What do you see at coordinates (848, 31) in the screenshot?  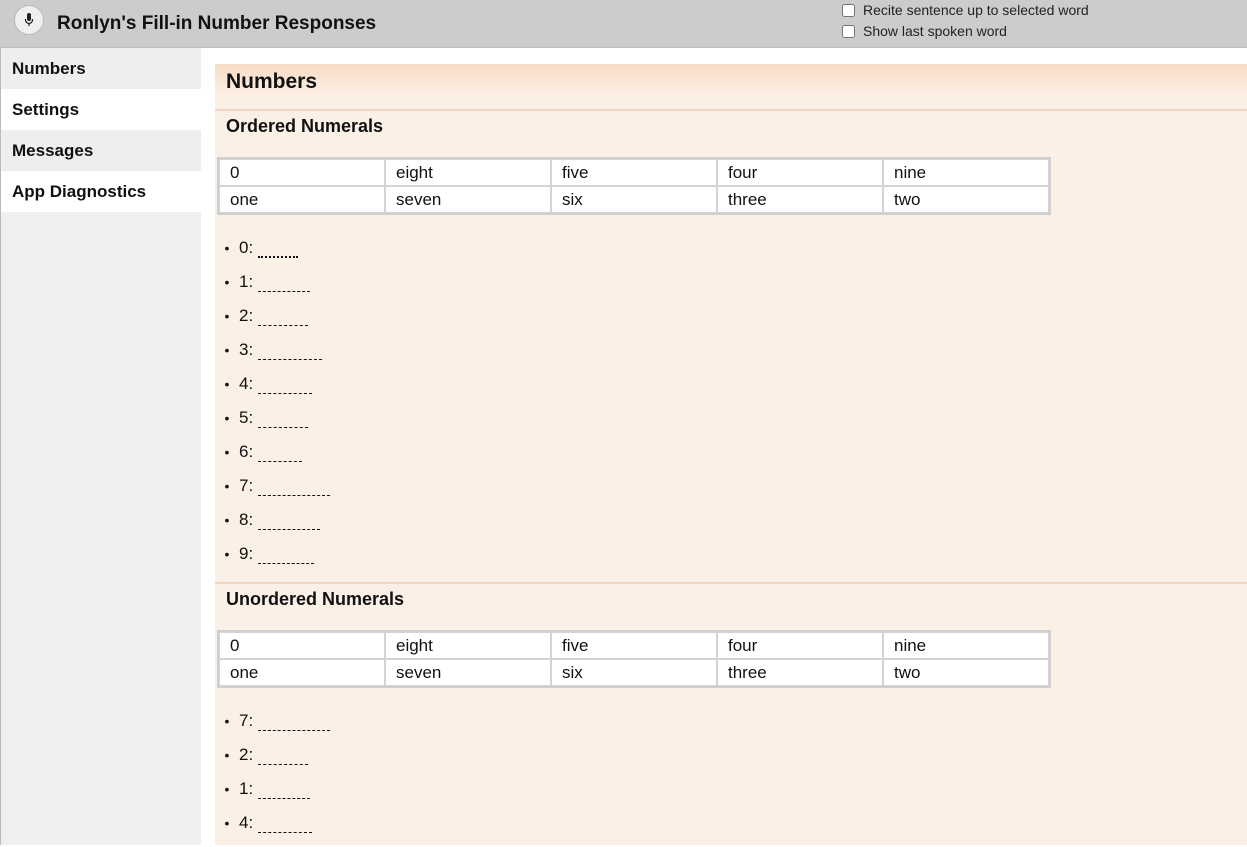 I see `show-last-word-checkbox` at bounding box center [848, 31].